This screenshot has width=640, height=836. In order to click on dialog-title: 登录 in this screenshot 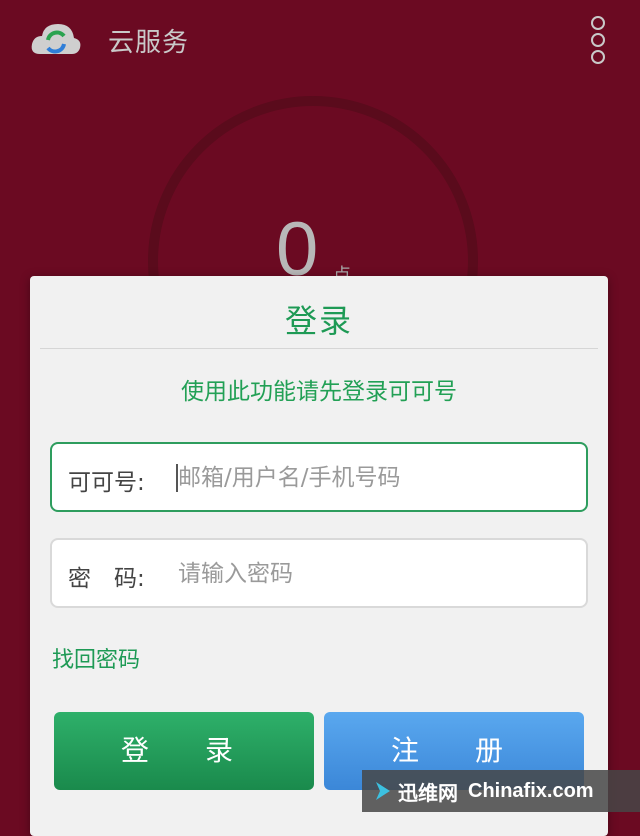, I will do `click(318, 321)`.